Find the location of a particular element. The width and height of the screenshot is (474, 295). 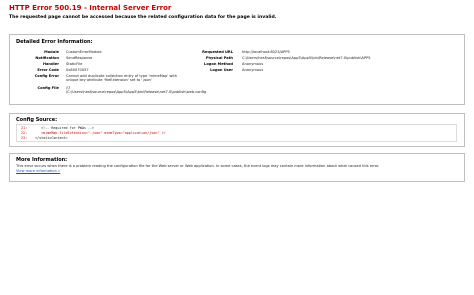

detailed-error-heading: Detailed Error Information: is located at coordinates (54, 42).